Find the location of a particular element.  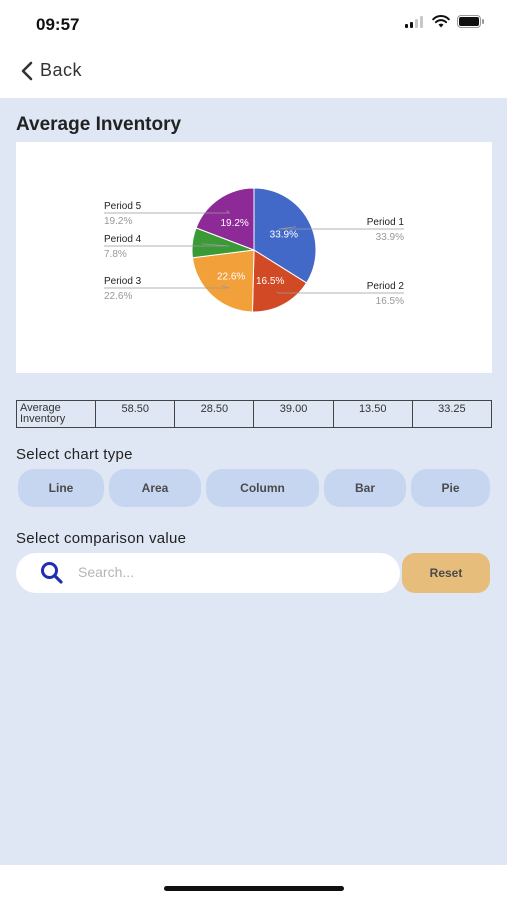

slice-name-label: Period 3 is located at coordinates (123, 281).